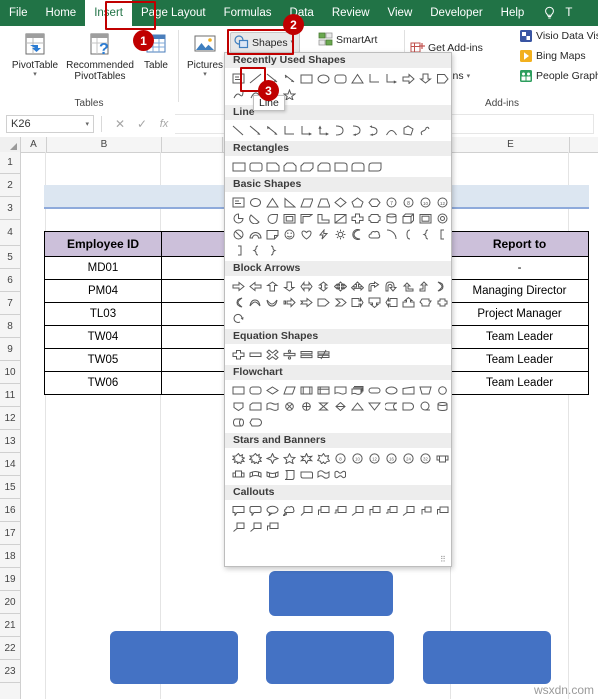  Describe the element at coordinates (272, 510) in the screenshot. I see `oval-callout-icon` at that location.